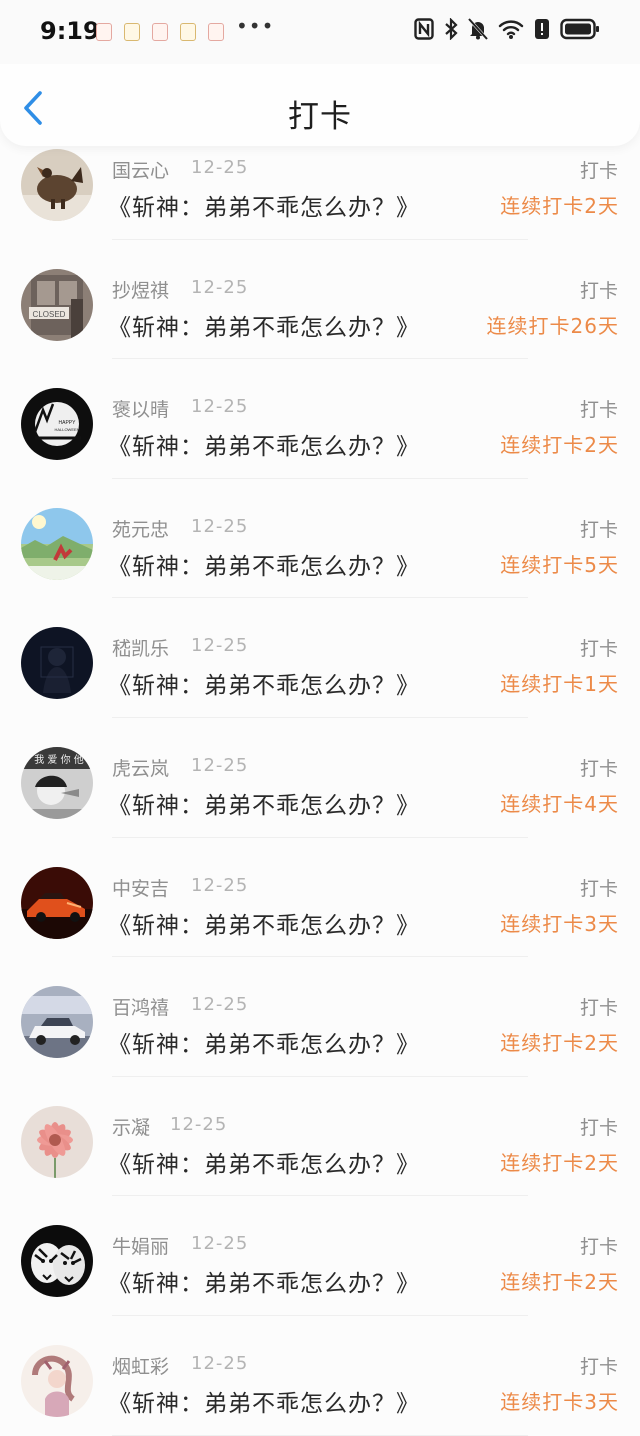 Image resolution: width=640 pixels, height=1436 pixels. Describe the element at coordinates (140, 169) in the screenshot. I see `user-name: 国云心` at that location.